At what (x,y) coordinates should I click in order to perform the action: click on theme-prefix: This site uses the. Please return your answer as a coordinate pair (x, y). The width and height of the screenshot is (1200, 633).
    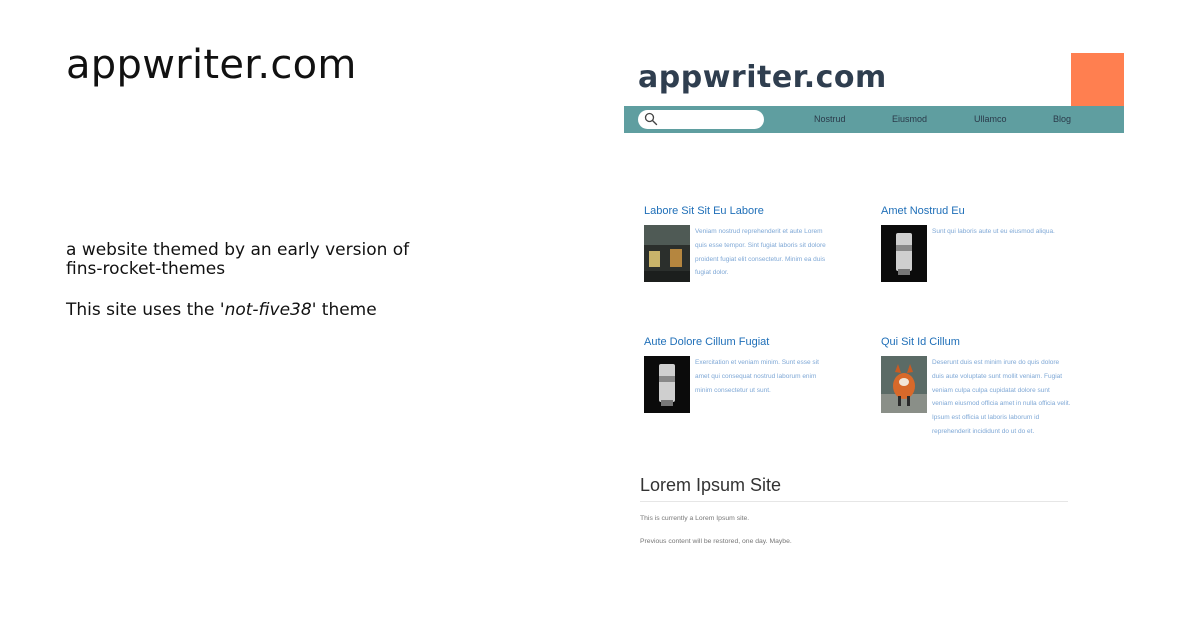
    Looking at the image, I should click on (143, 310).